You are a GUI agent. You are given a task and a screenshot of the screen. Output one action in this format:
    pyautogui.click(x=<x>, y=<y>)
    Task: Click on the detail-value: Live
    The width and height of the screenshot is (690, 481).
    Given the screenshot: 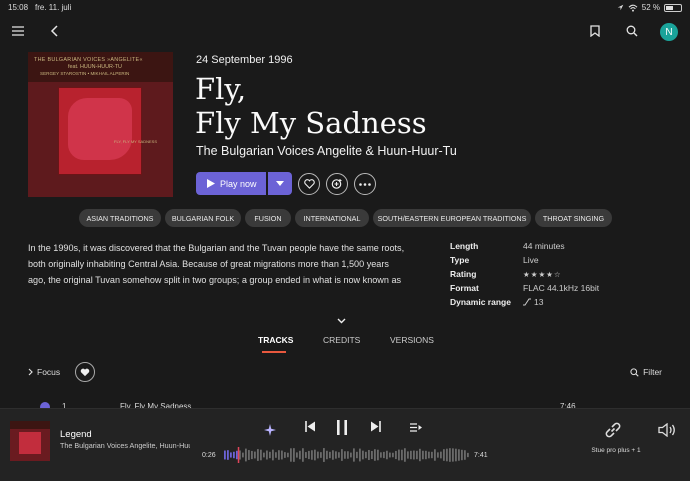 What is the action you would take?
    pyautogui.click(x=531, y=260)
    